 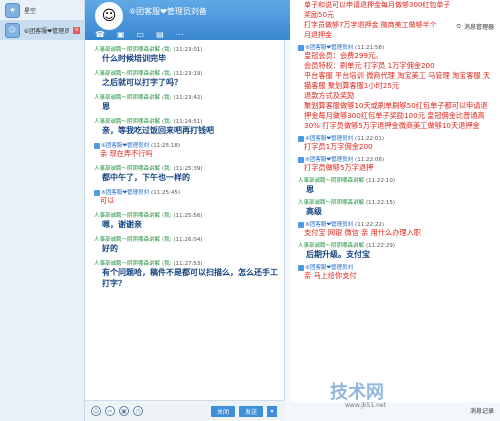 What do you see at coordinates (124, 411) in the screenshot?
I see `image-icon: ▣` at bounding box center [124, 411].